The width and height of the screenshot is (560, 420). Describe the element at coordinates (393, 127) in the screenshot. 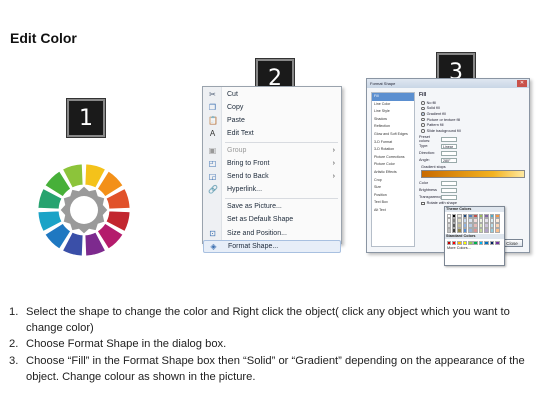

I see `dialog-nav-item: Reflection` at that location.